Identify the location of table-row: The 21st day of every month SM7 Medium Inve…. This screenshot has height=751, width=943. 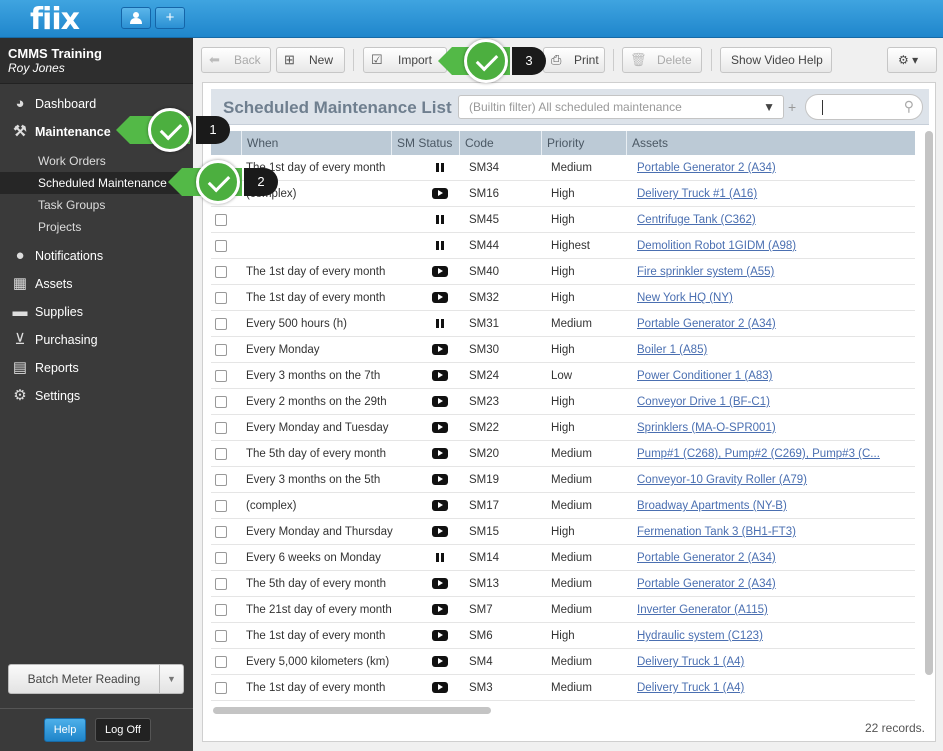
(563, 610).